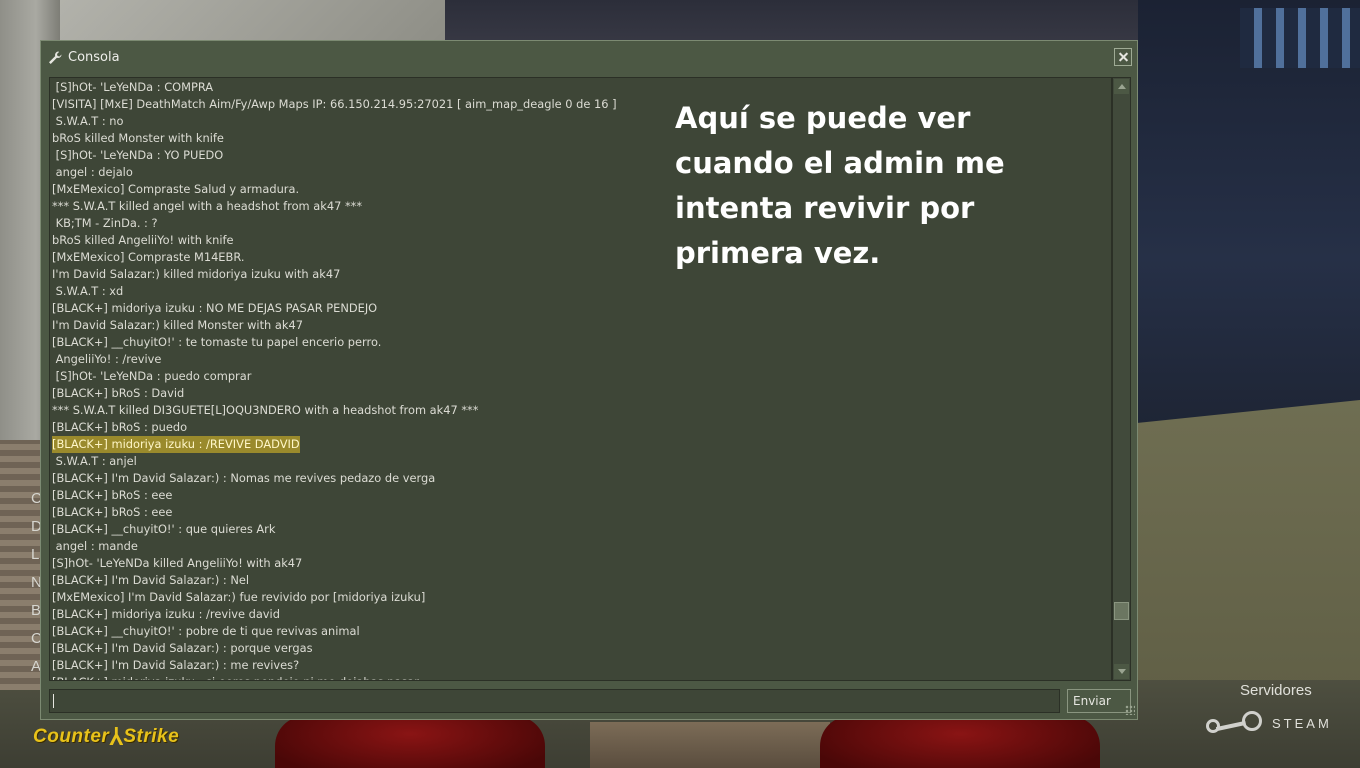 The width and height of the screenshot is (1360, 768). Describe the element at coordinates (1236, 723) in the screenshot. I see `steam-icon` at that location.